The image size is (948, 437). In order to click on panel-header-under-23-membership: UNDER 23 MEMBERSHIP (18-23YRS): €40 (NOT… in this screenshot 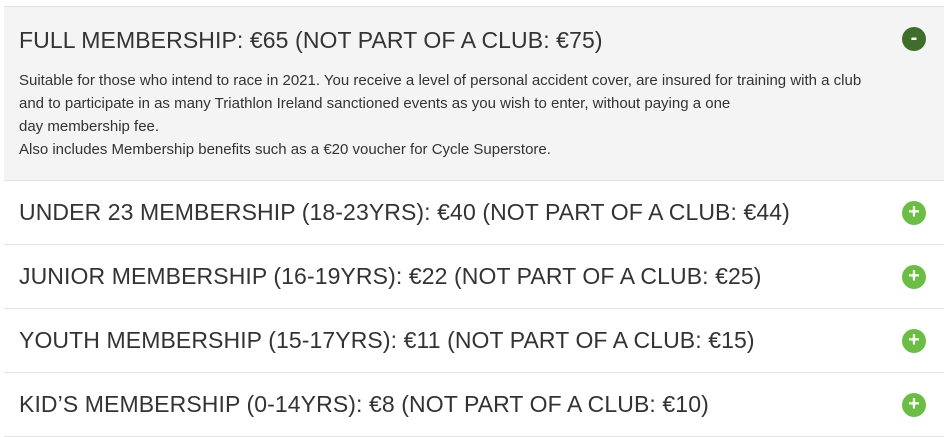, I will do `click(474, 212)`.